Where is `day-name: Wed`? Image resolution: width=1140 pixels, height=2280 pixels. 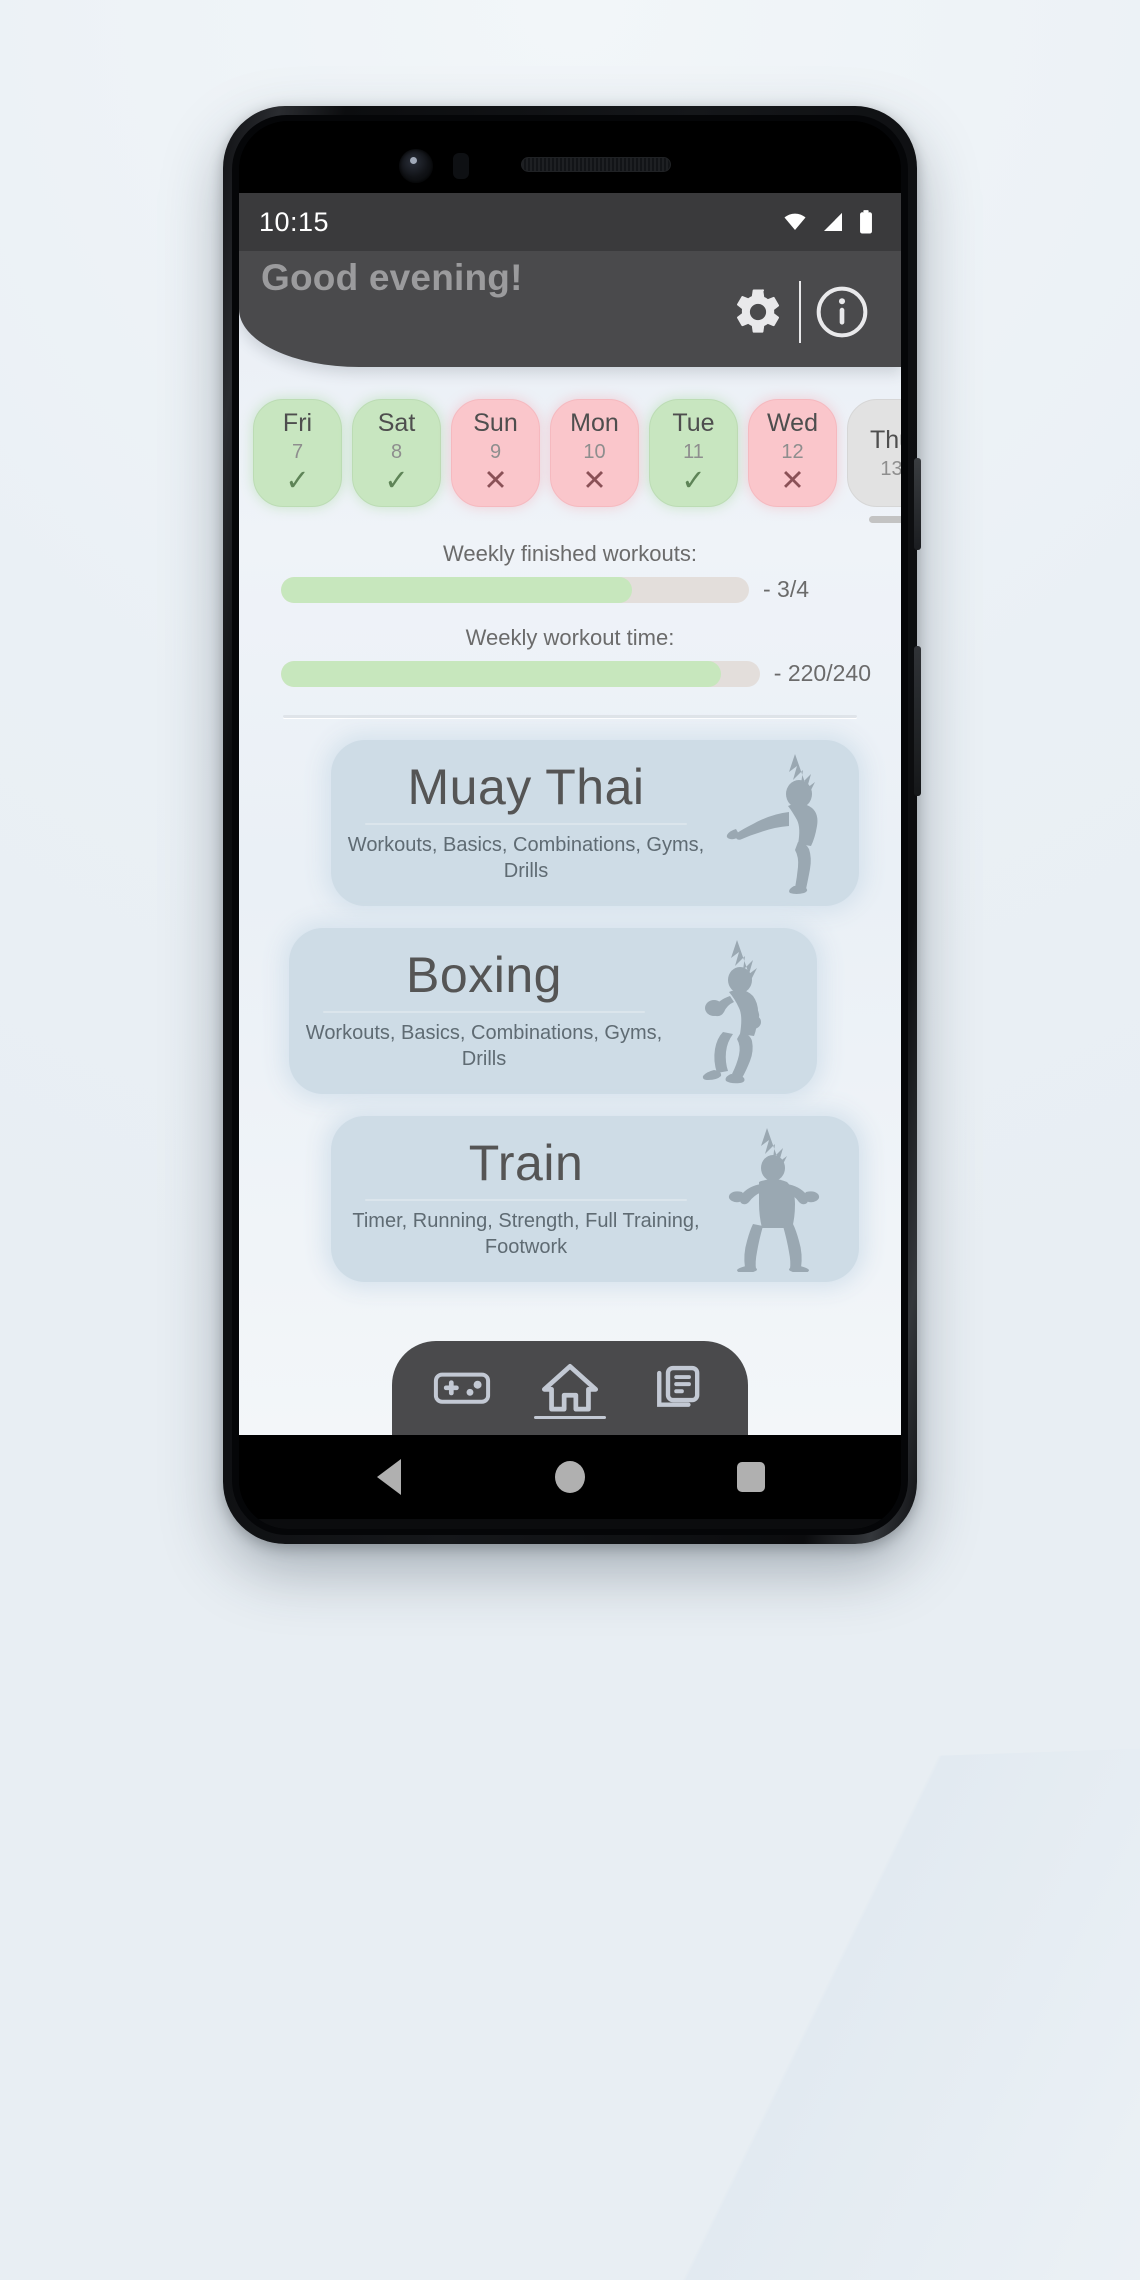
day-name: Wed is located at coordinates (792, 422).